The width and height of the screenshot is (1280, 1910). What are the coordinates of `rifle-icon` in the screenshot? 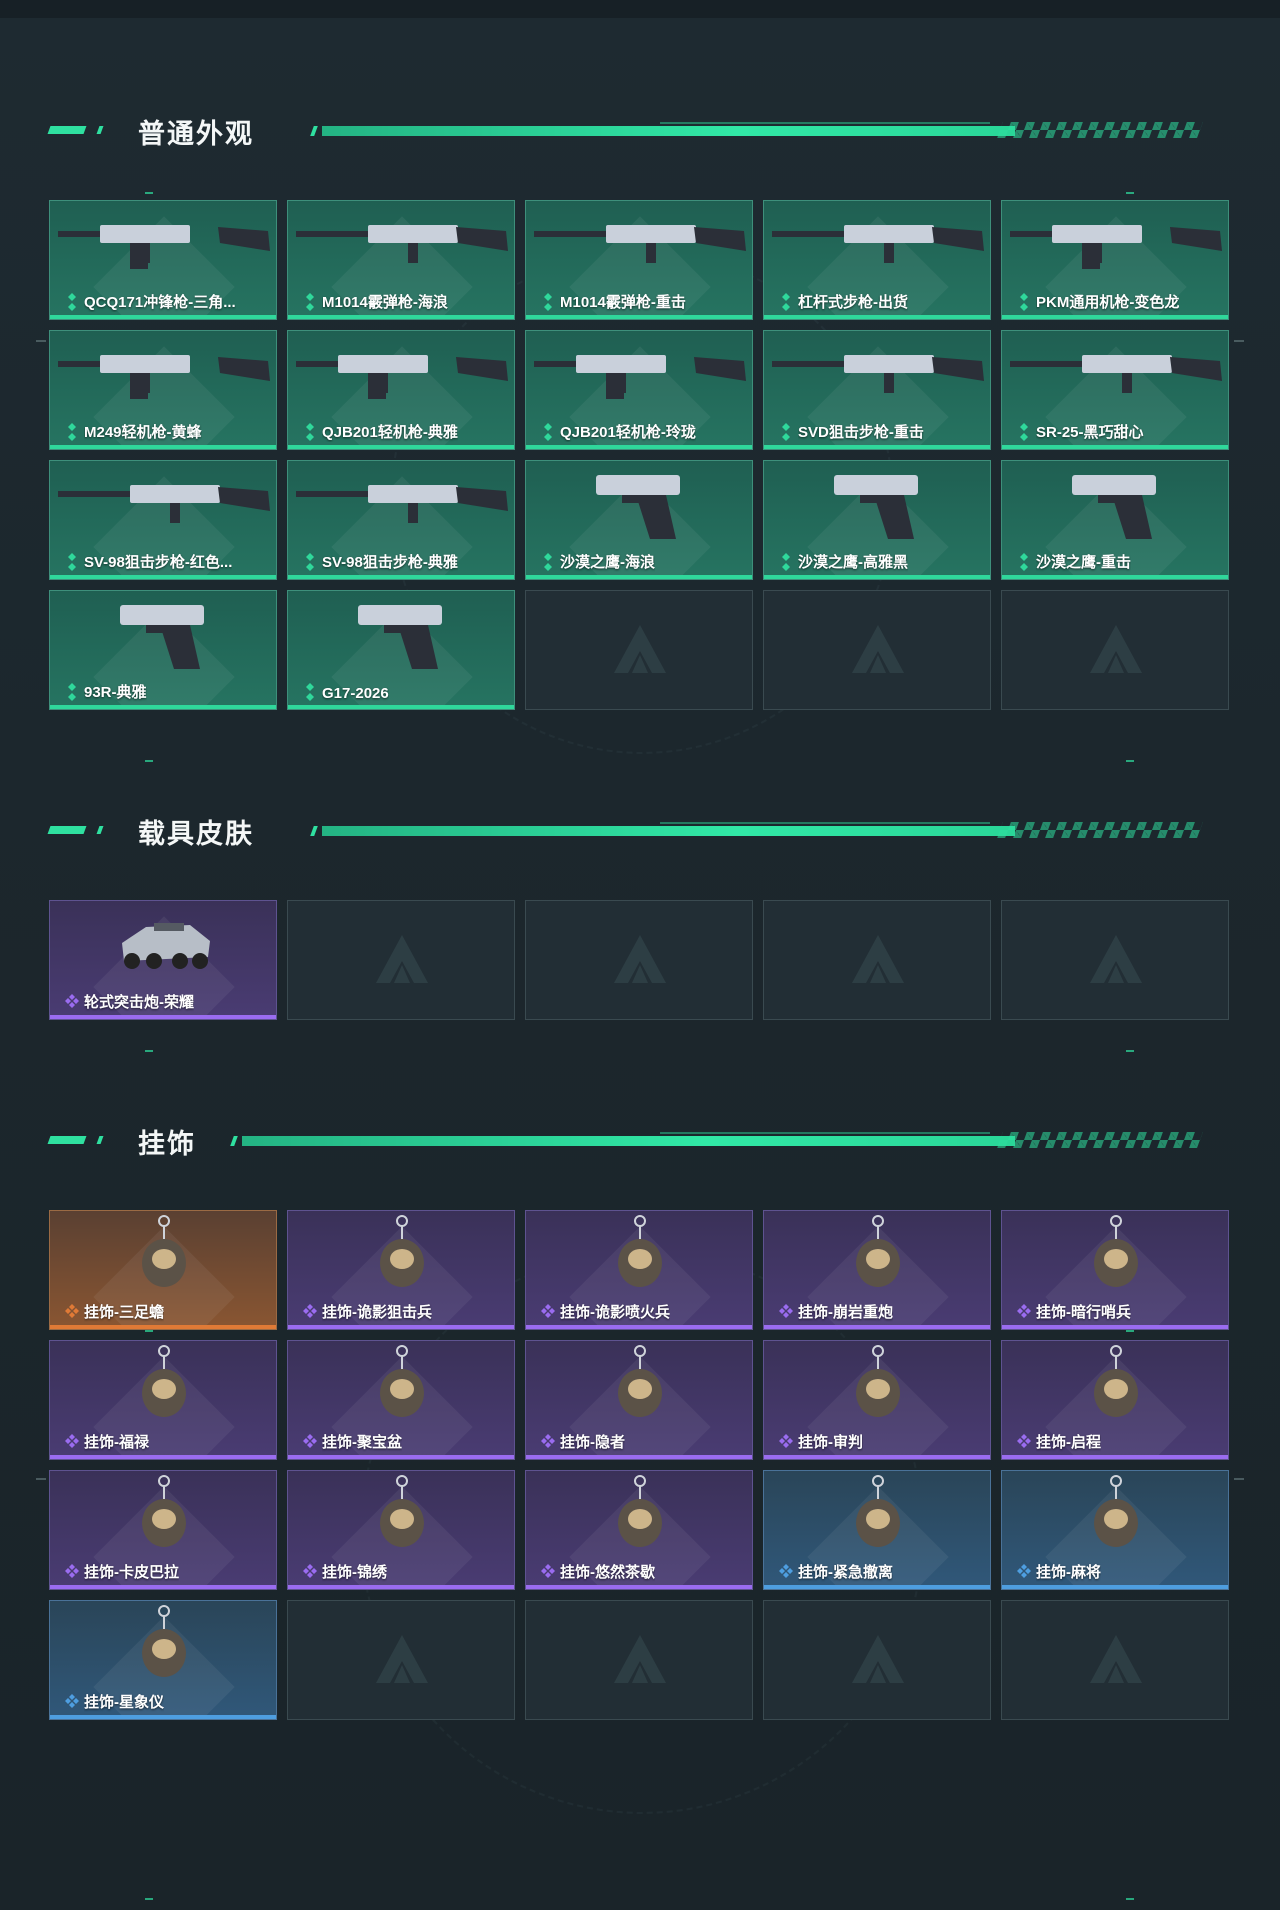 It's located at (1116, 374).